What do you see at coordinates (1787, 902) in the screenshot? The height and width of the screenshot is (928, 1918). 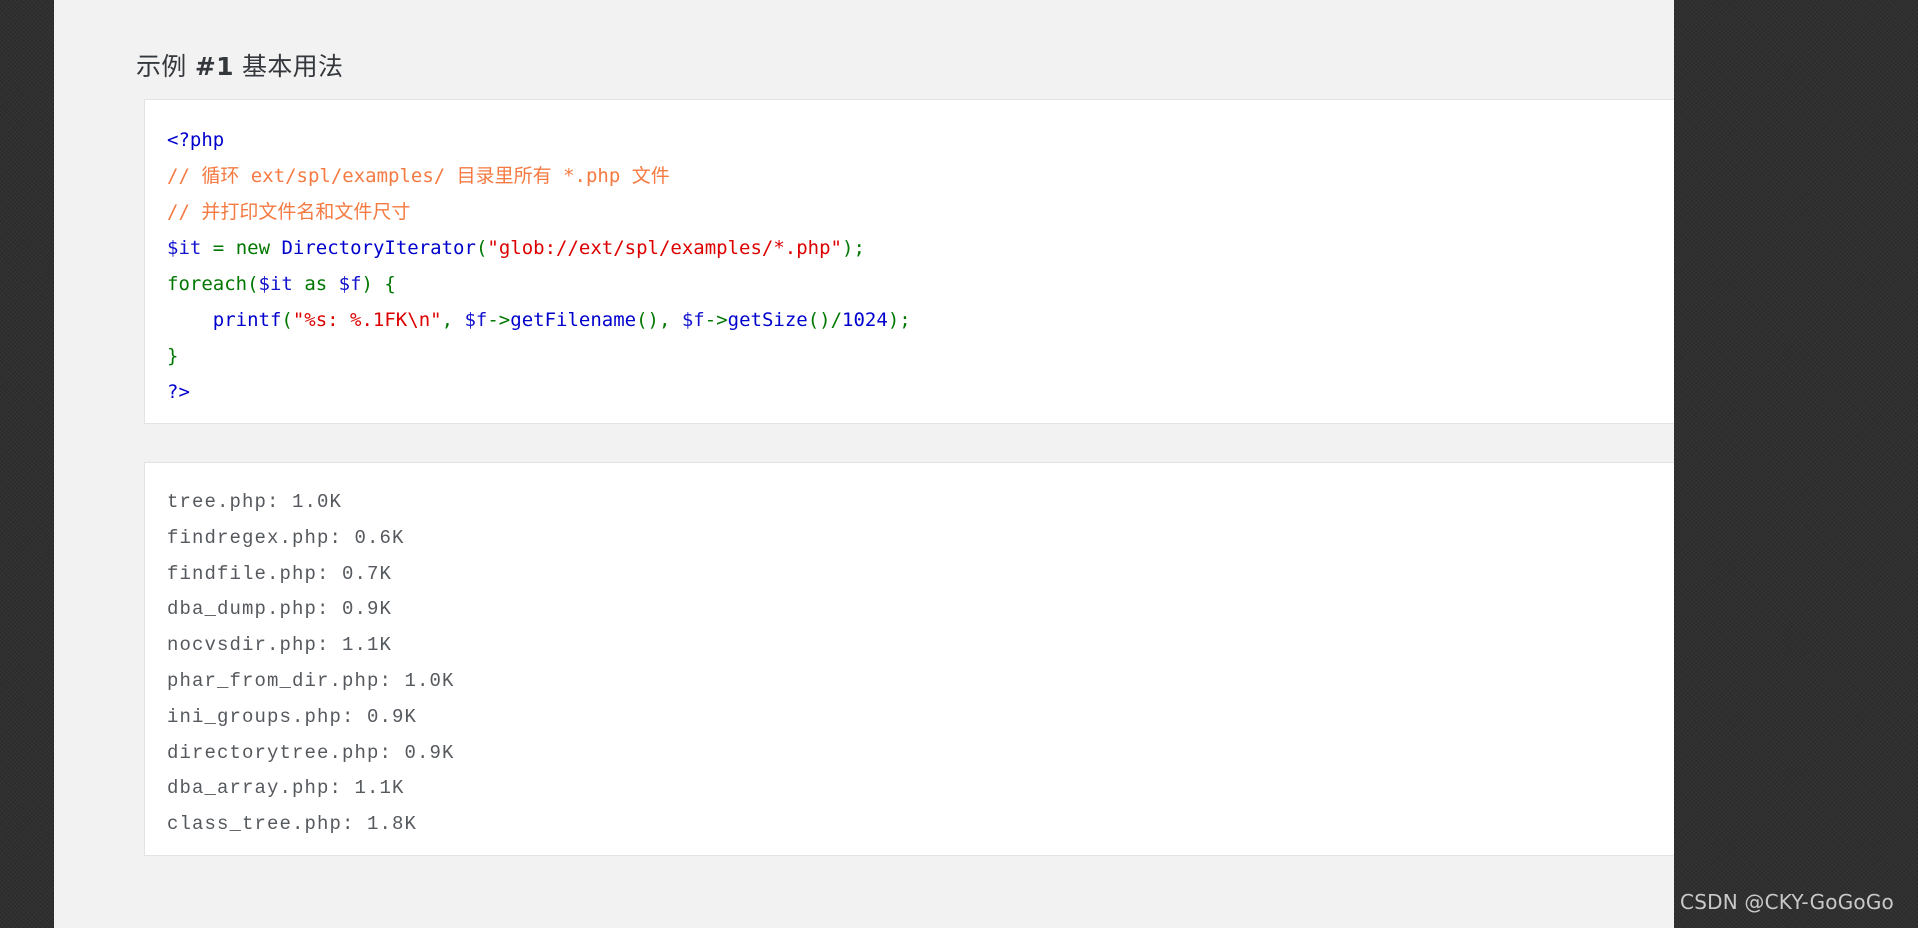 I see `csdn-watermark: CSDN @CKY-GoGoGo` at bounding box center [1787, 902].